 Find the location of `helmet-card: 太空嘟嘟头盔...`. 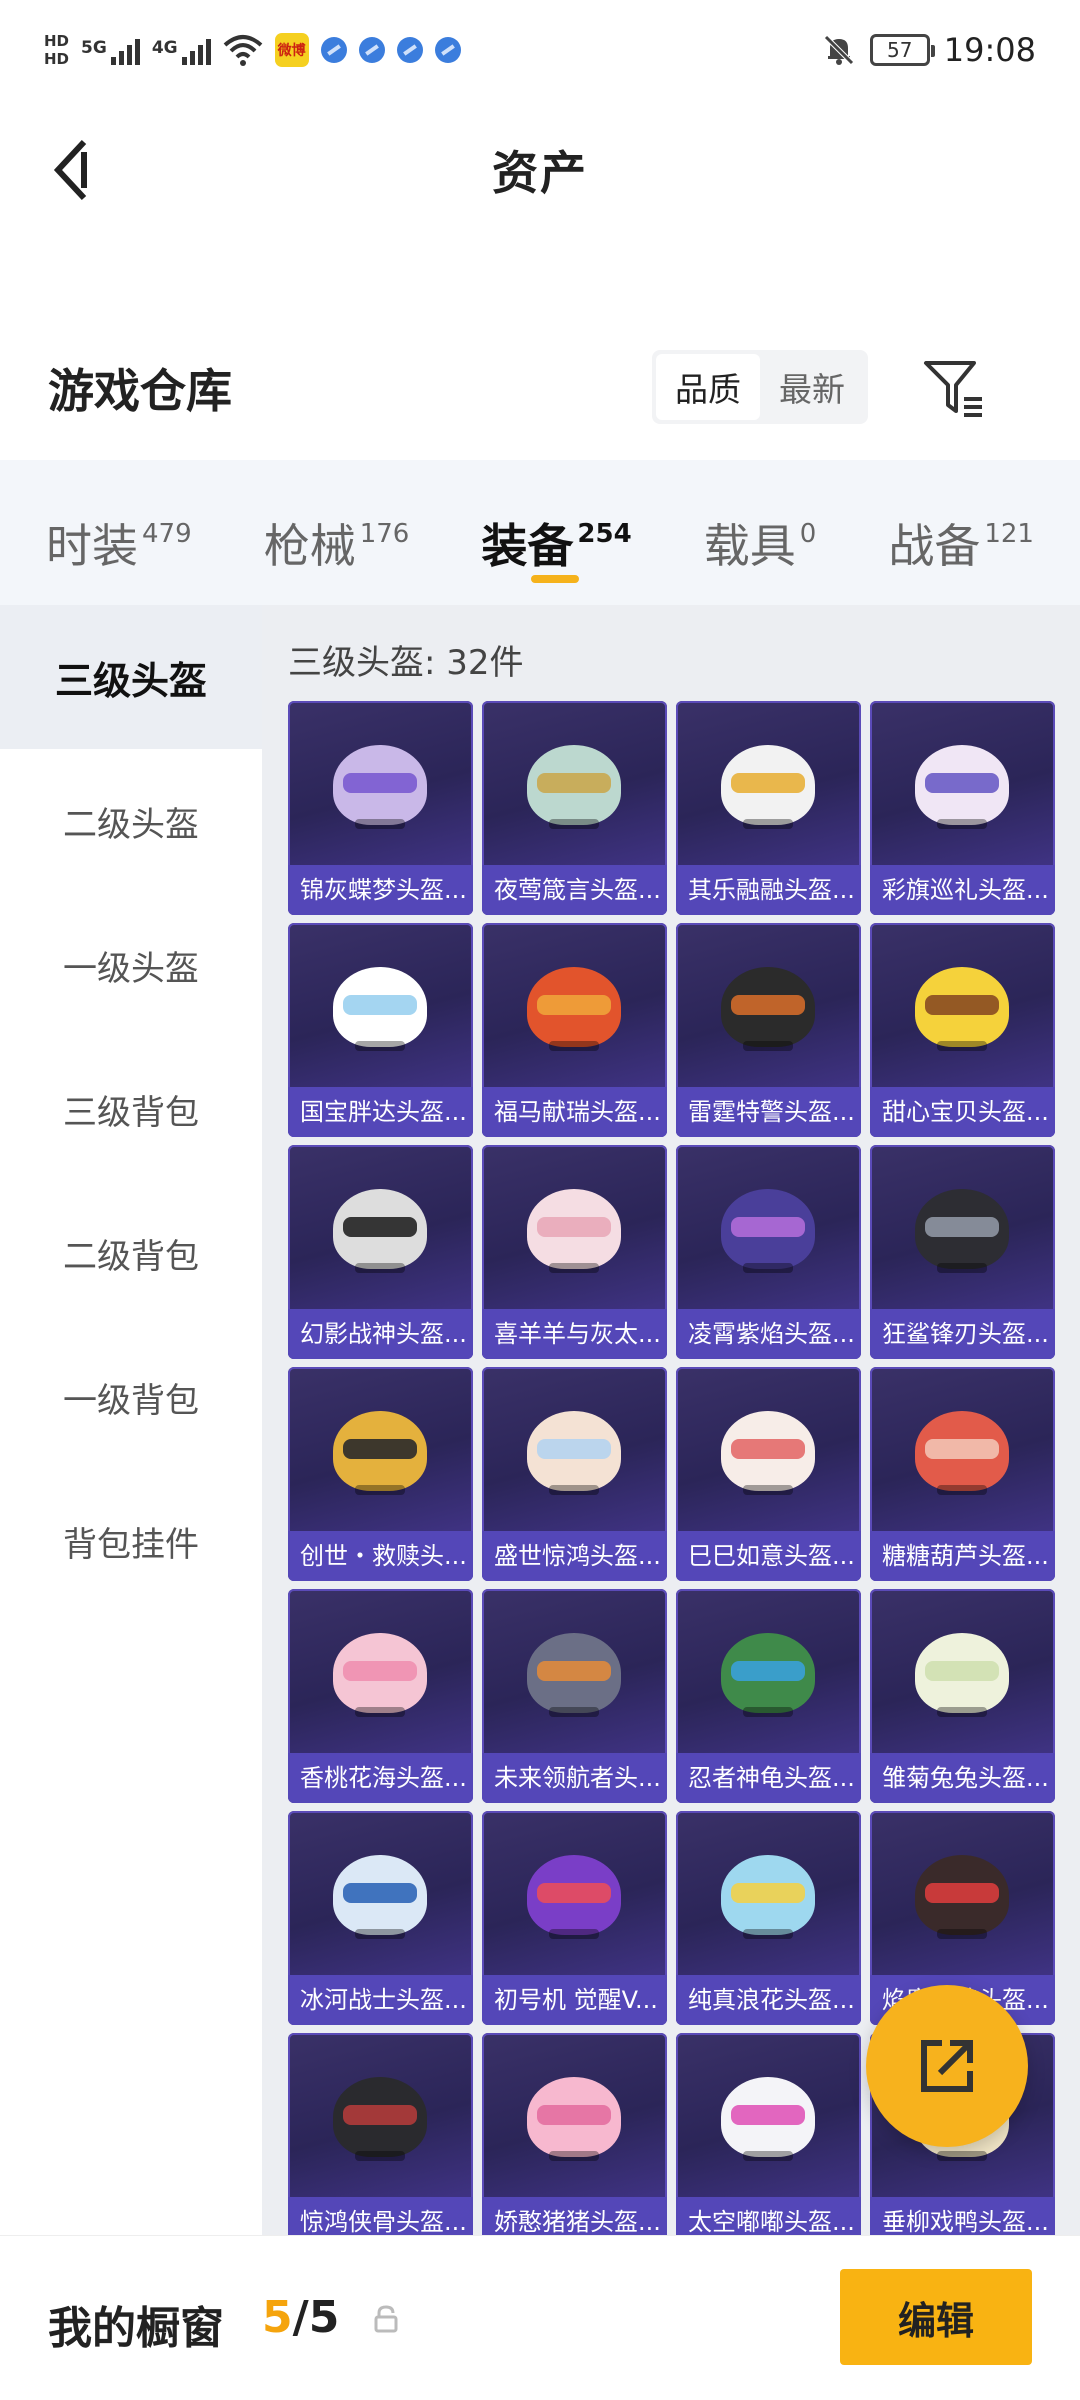

helmet-card: 太空嘟嘟头盔... is located at coordinates (768, 2134).